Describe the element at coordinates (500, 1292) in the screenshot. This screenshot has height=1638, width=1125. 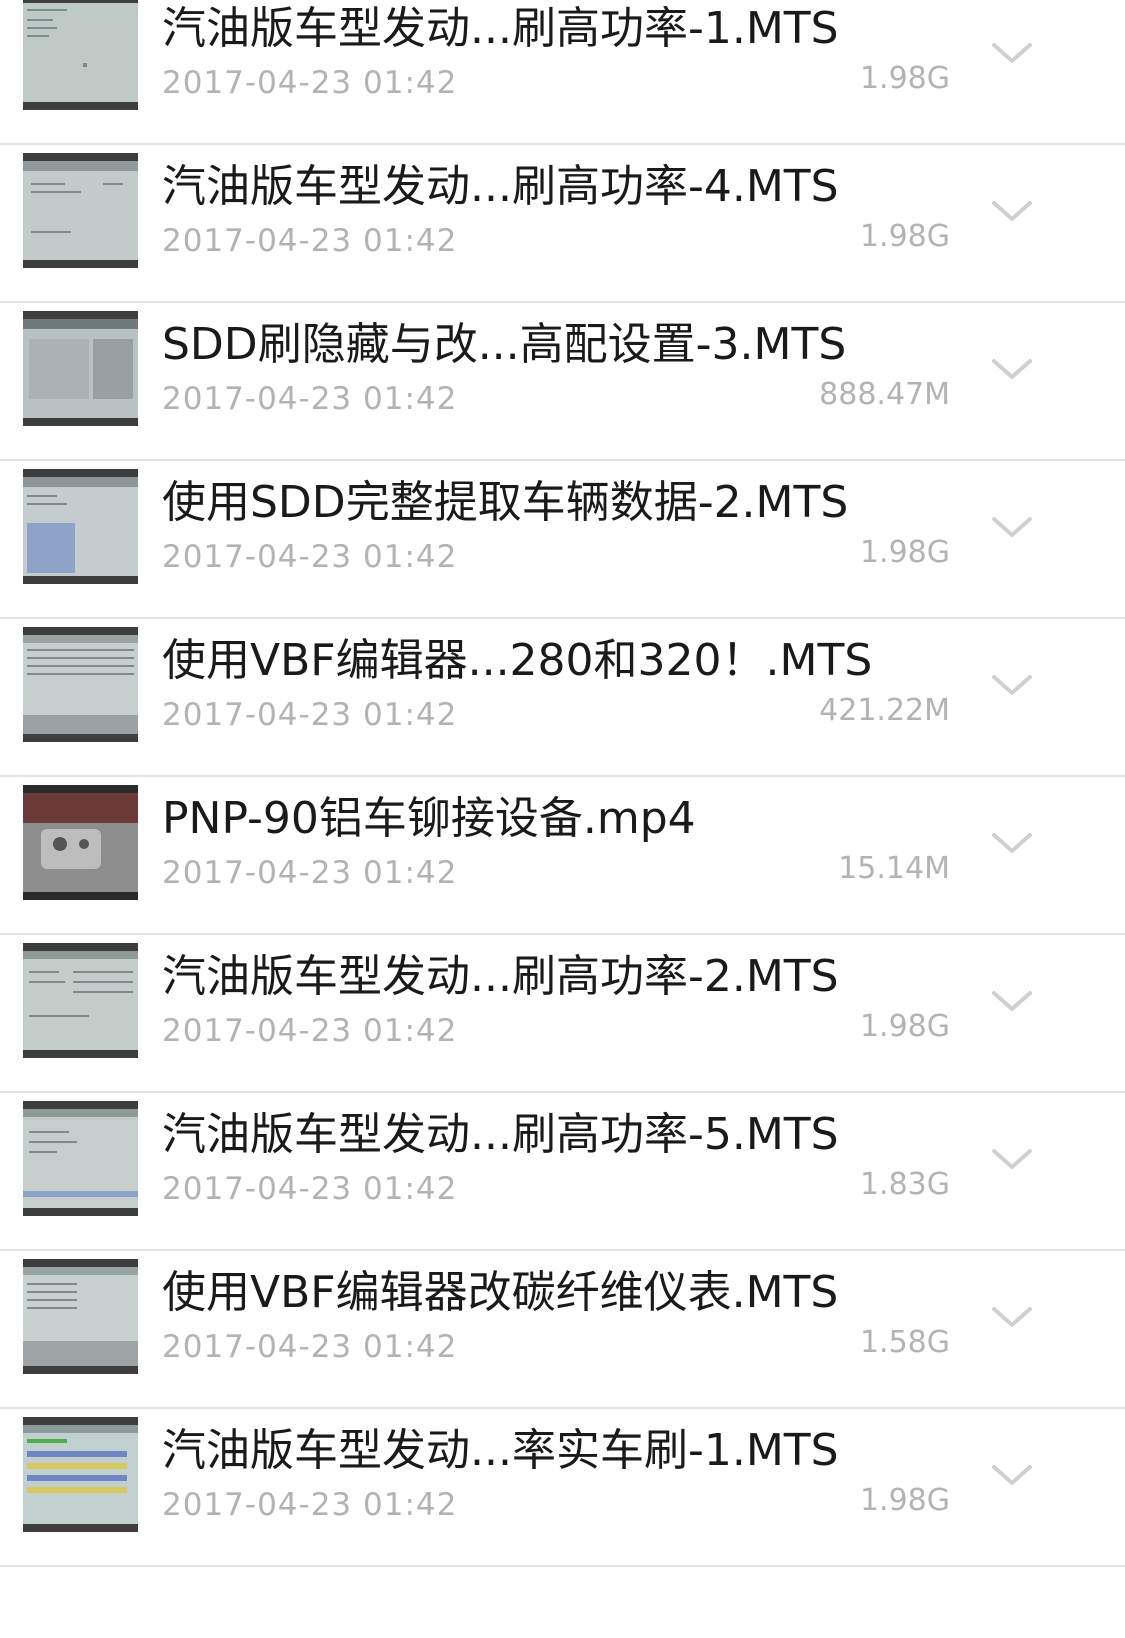
I see `file-name: 使用VBF编辑器改碳纤维仪表.MTS` at that location.